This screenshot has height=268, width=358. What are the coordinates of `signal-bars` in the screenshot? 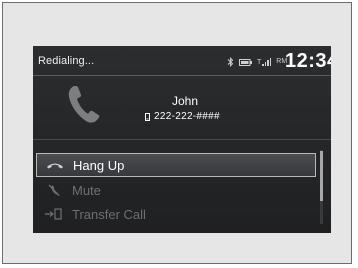 It's located at (267, 62).